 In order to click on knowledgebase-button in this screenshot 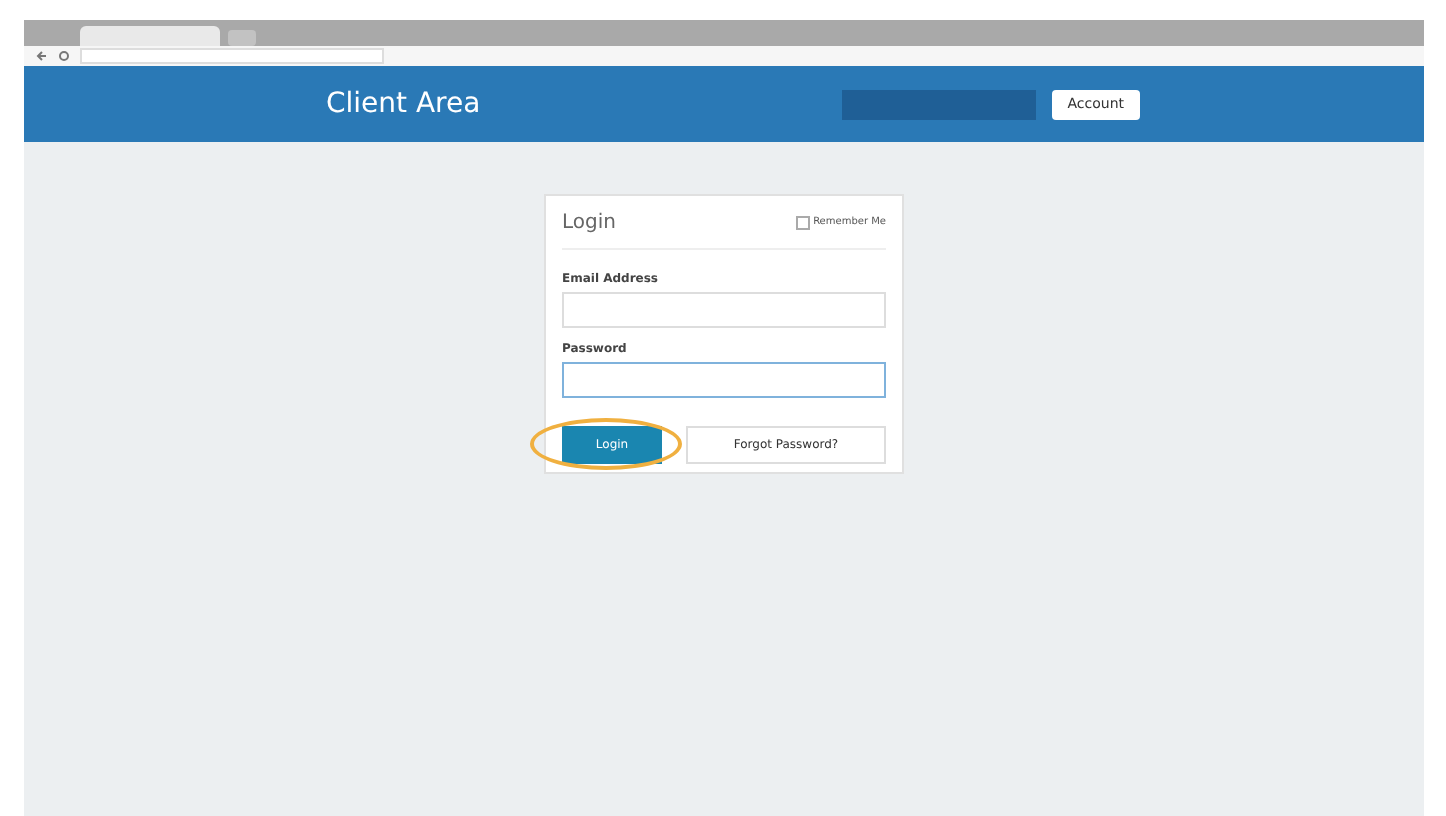, I will do `click(938, 104)`.